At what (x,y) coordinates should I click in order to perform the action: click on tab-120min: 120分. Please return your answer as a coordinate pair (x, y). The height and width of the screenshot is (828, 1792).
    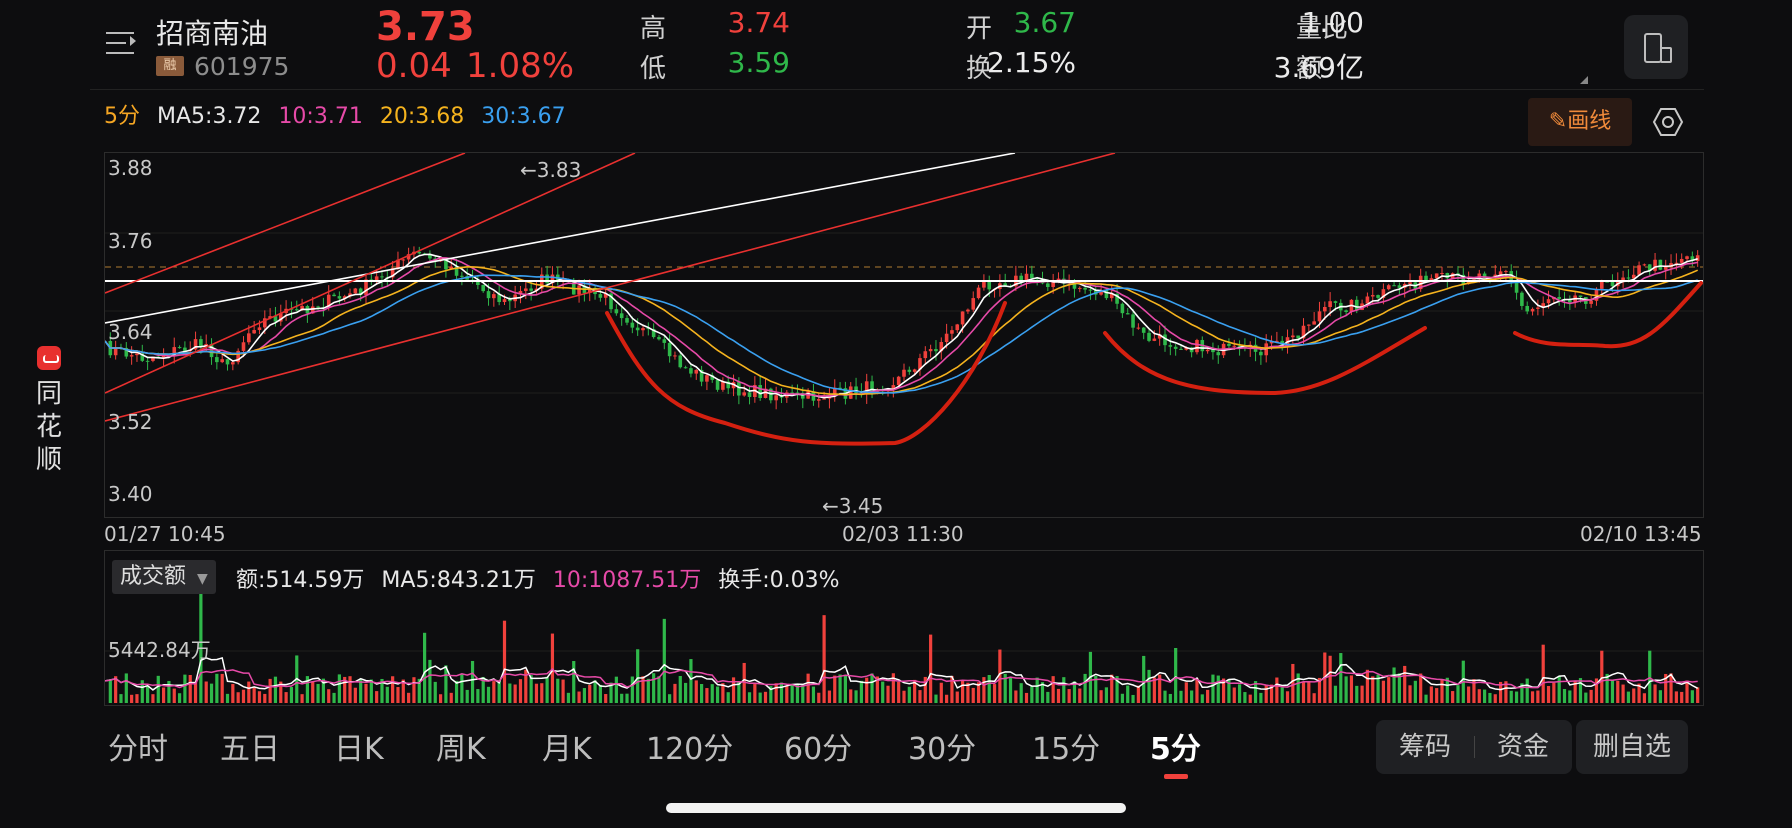
    Looking at the image, I should click on (689, 746).